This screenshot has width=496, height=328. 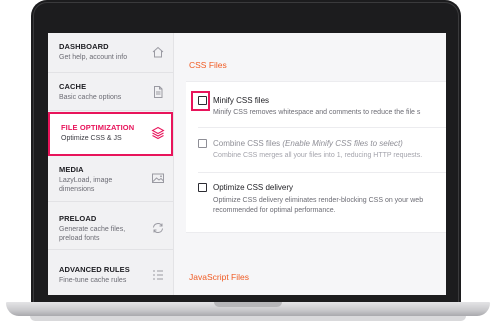 What do you see at coordinates (202, 187) in the screenshot?
I see `optimize-css-delivery-checkbox` at bounding box center [202, 187].